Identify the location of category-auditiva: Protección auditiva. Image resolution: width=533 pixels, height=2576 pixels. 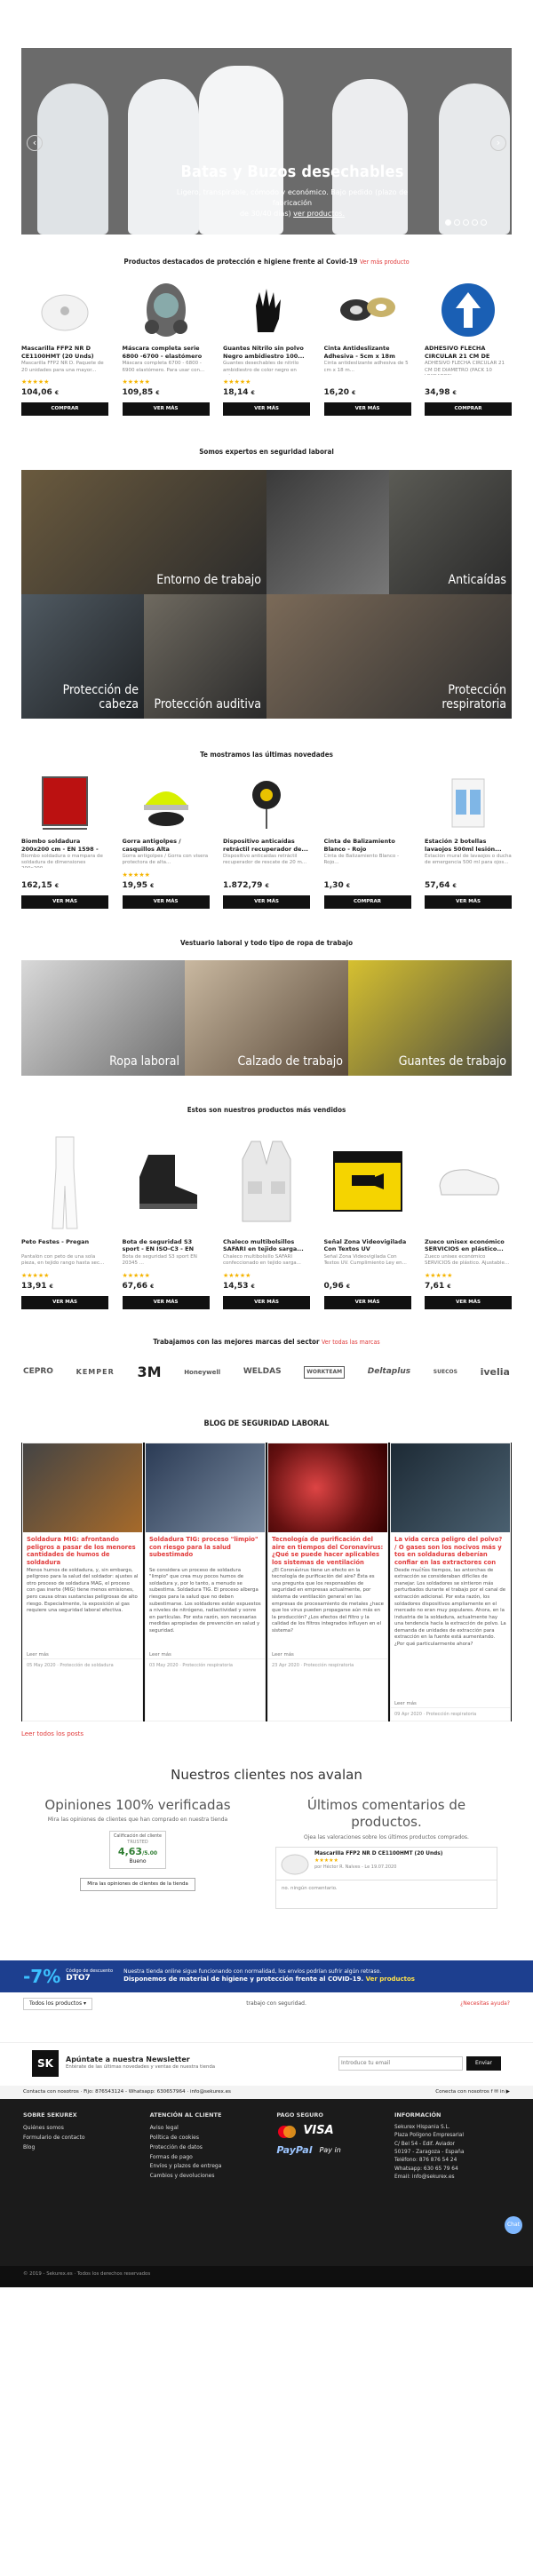
(205, 656).